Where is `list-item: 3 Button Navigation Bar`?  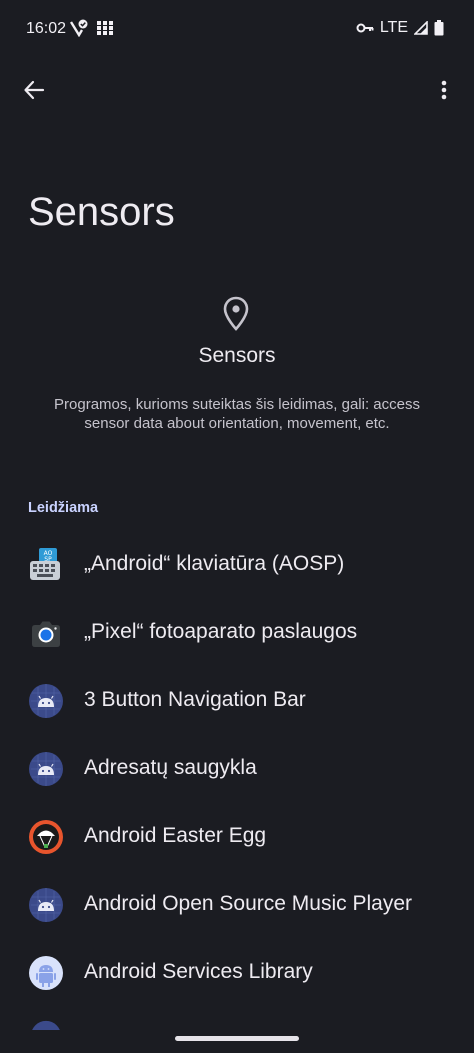 list-item: 3 Button Navigation Bar is located at coordinates (237, 700).